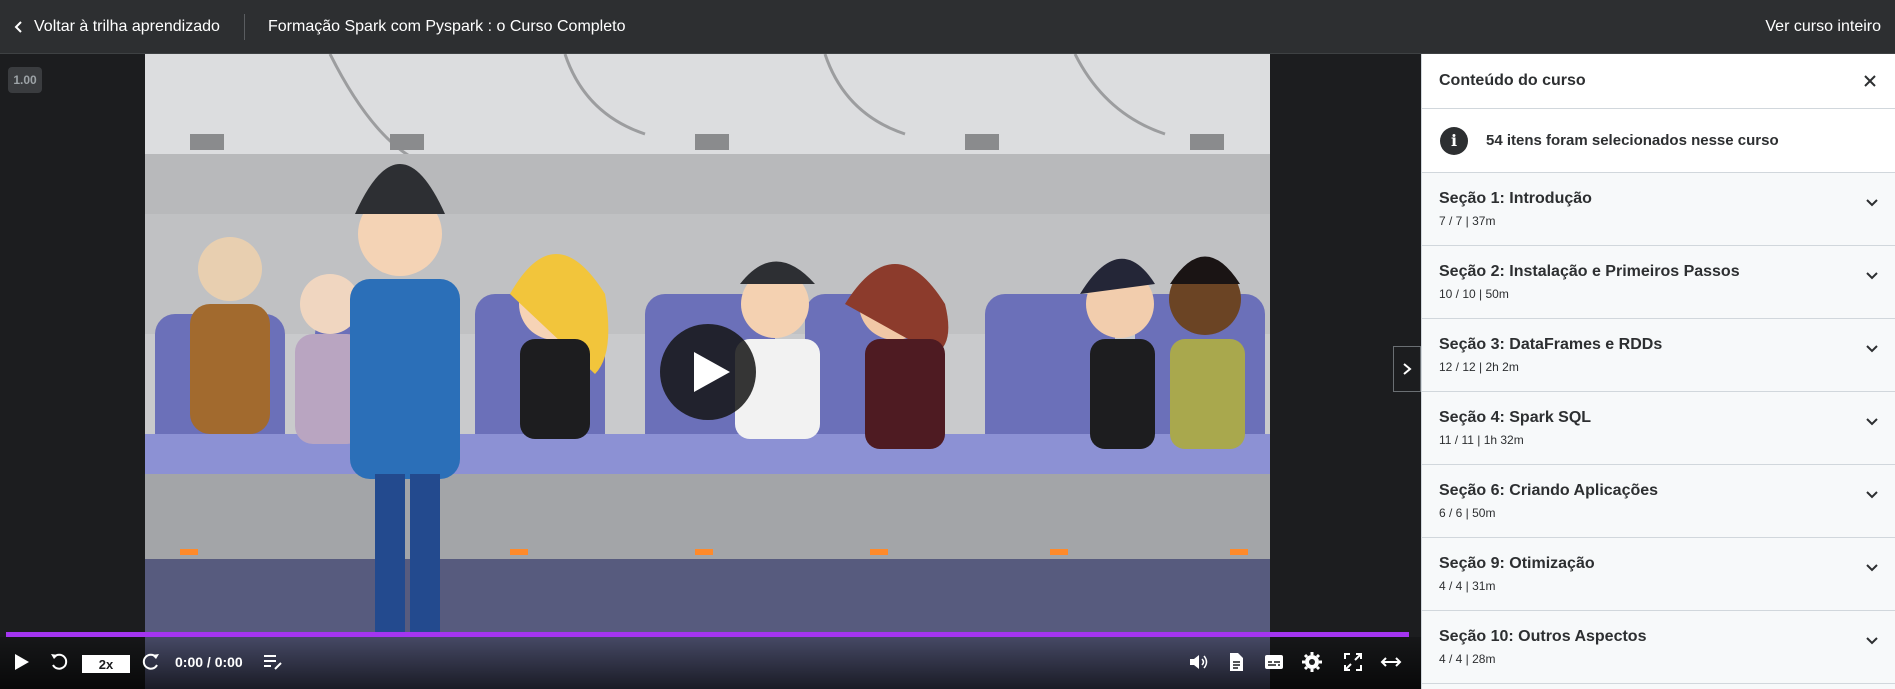  I want to click on section-meta: 7 / 7 | 37m, so click(1467, 221).